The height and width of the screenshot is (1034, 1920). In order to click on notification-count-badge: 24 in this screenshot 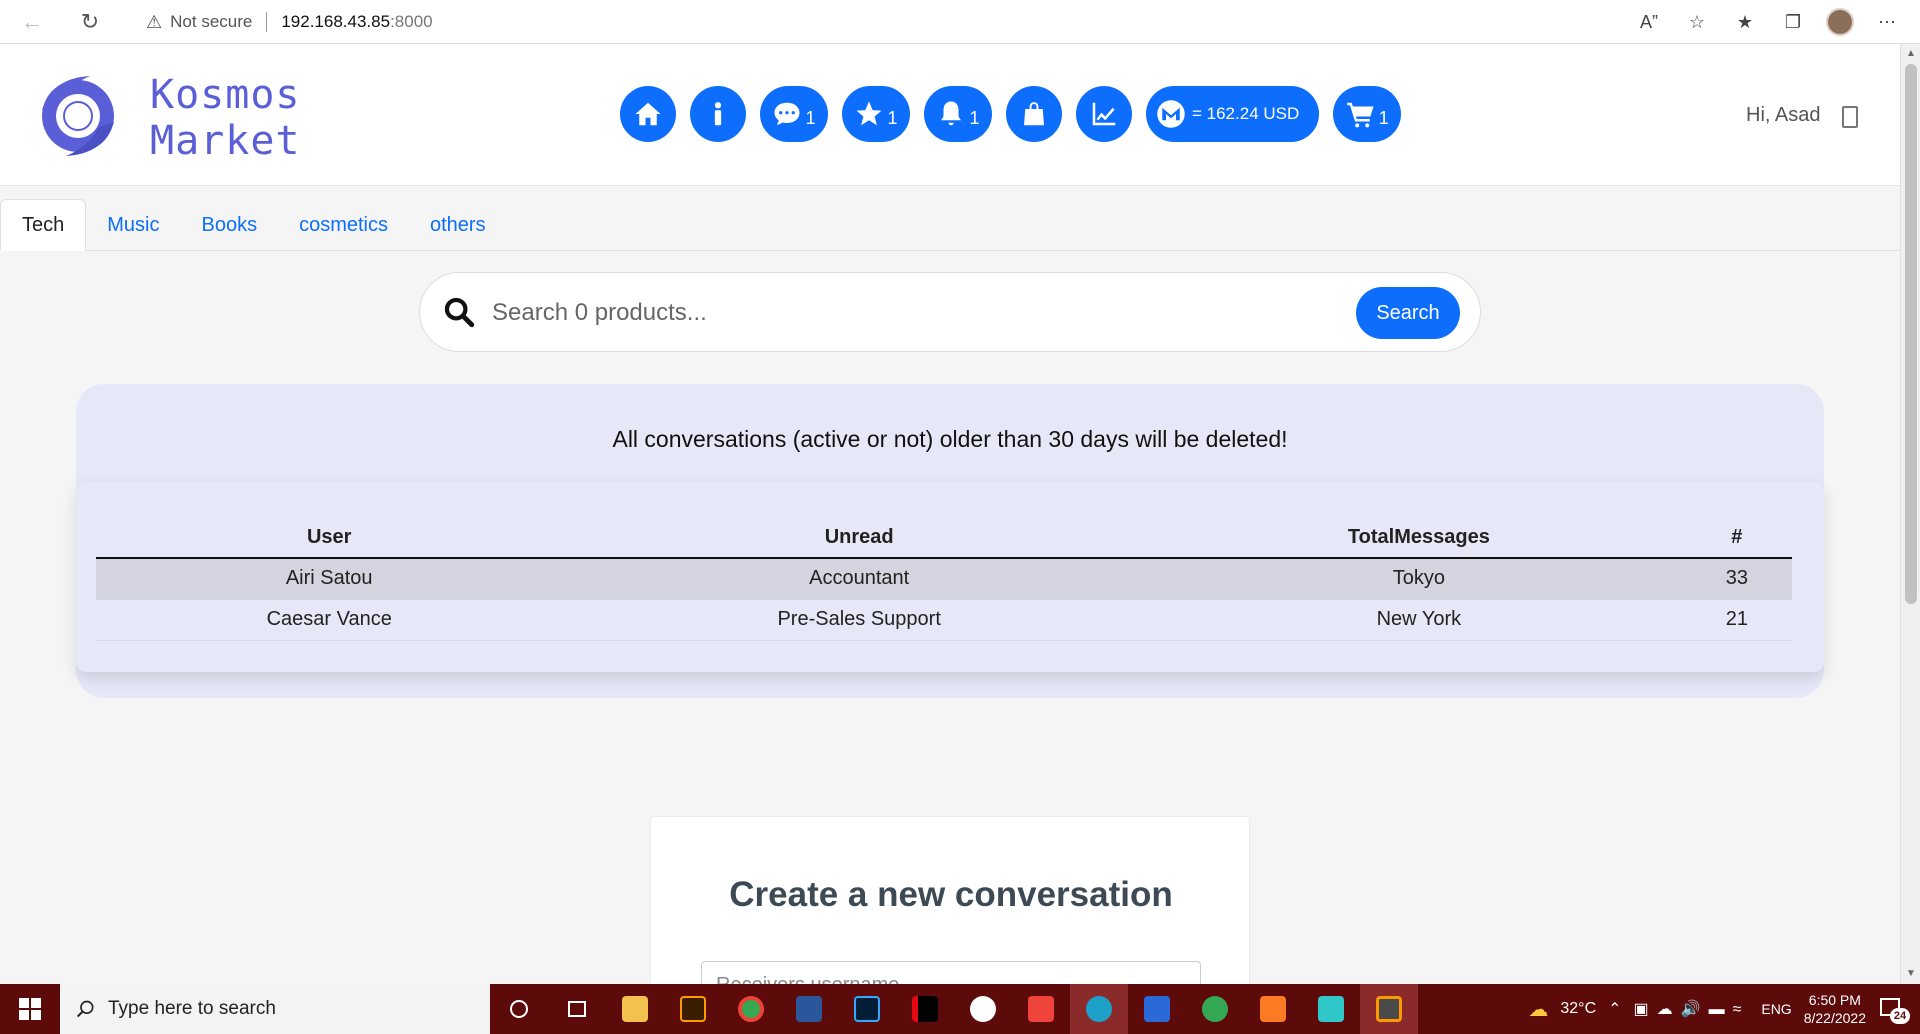, I will do `click(1900, 1016)`.